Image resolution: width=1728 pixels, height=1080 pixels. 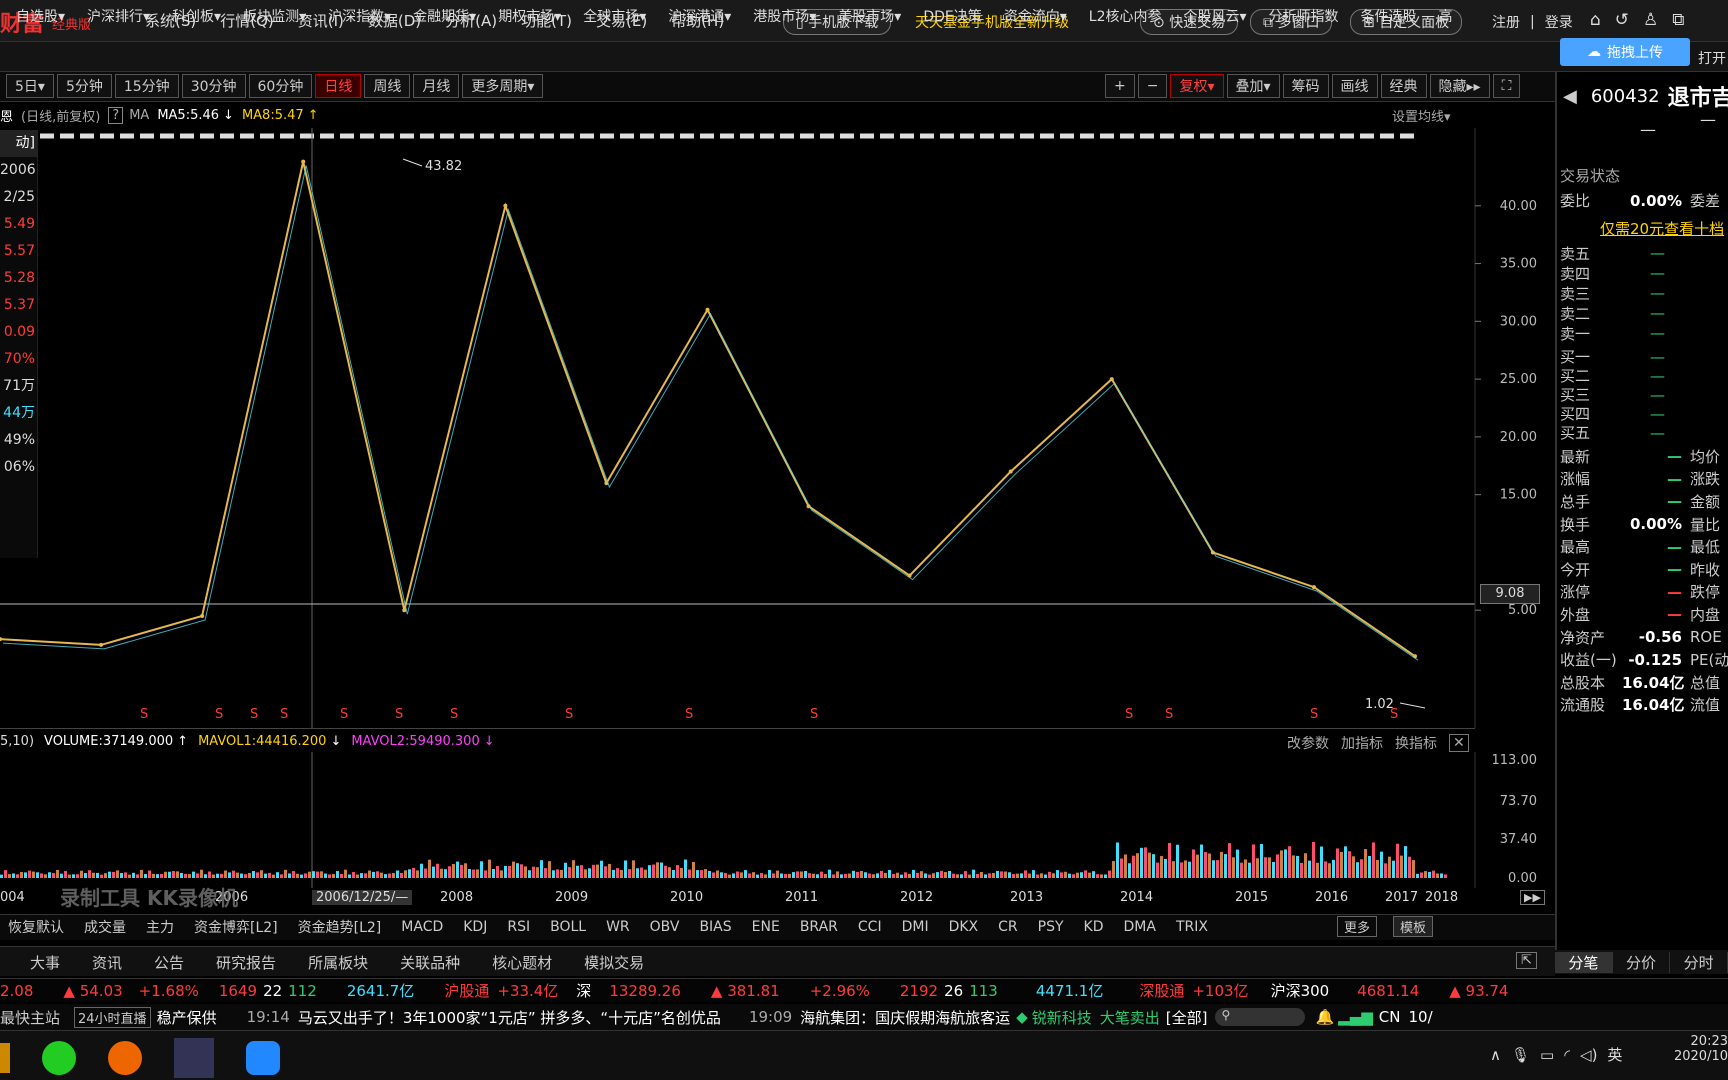 I want to click on chart-tool-button: 画线, so click(x=1354, y=86).